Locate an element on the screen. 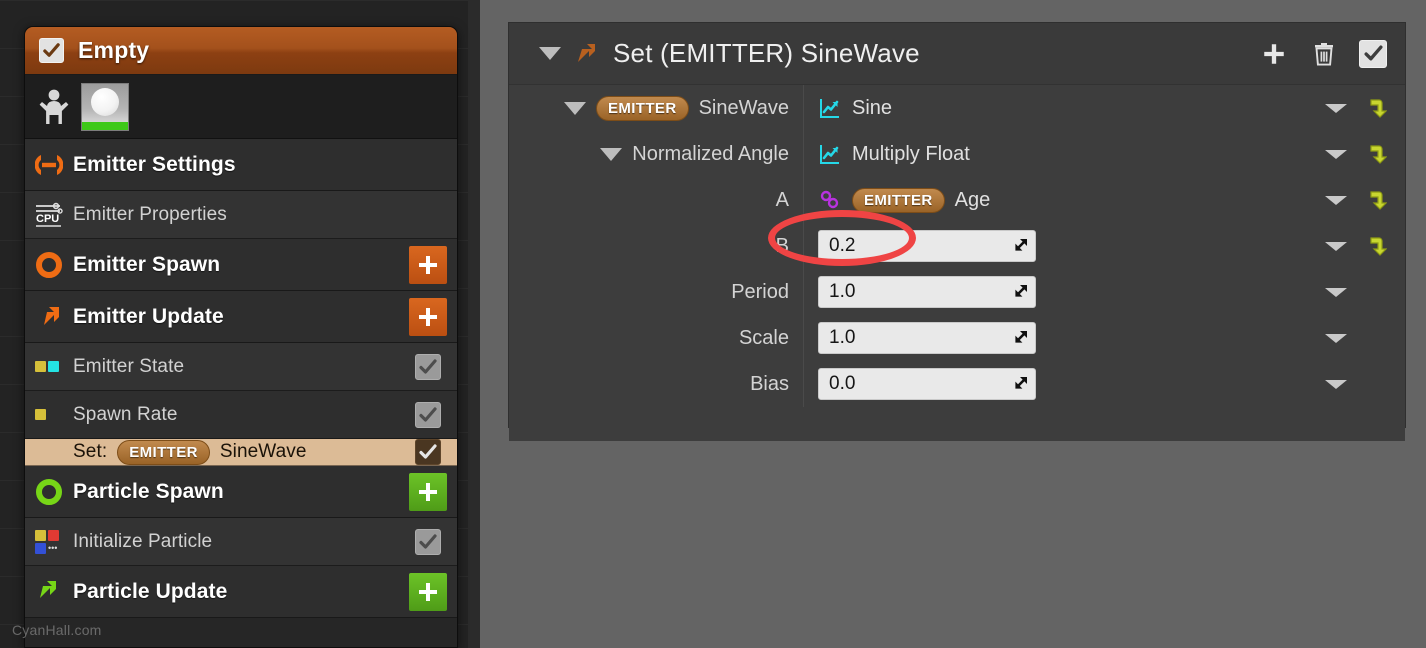 This screenshot has width=1426, height=648. plus-icon is located at coordinates (428, 591).